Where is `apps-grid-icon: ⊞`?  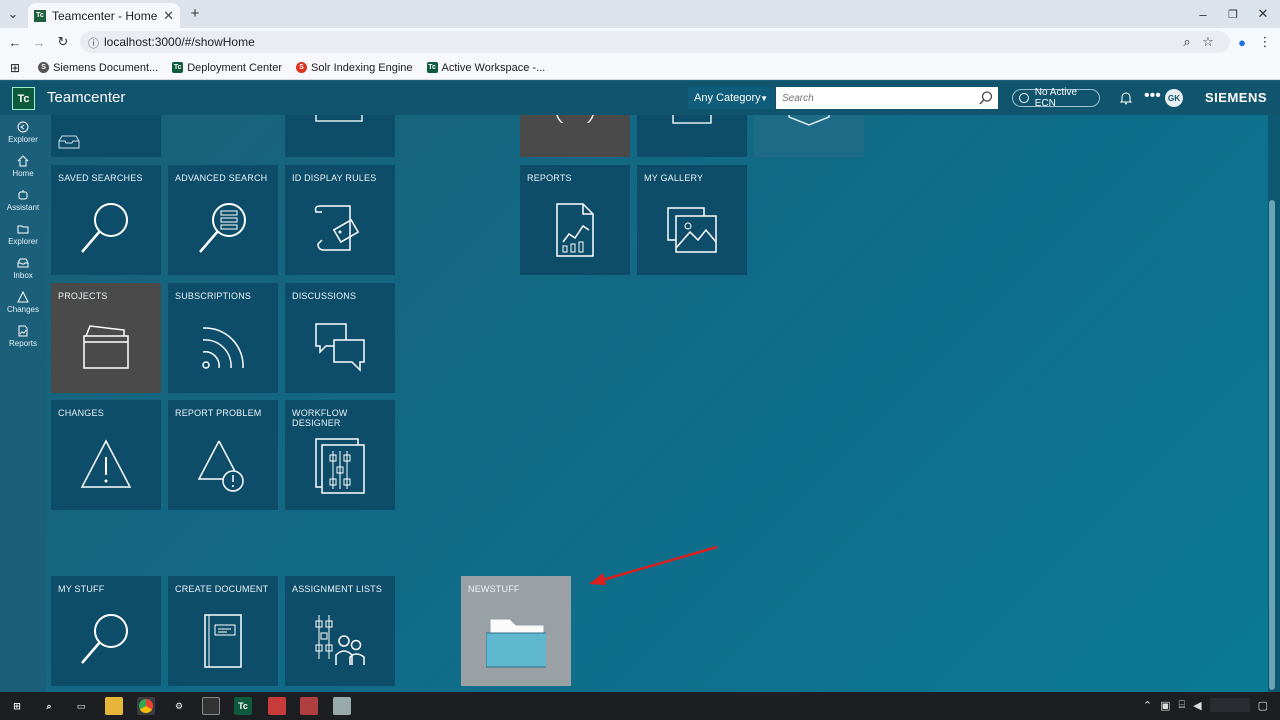
apps-grid-icon: ⊞ is located at coordinates (15, 68).